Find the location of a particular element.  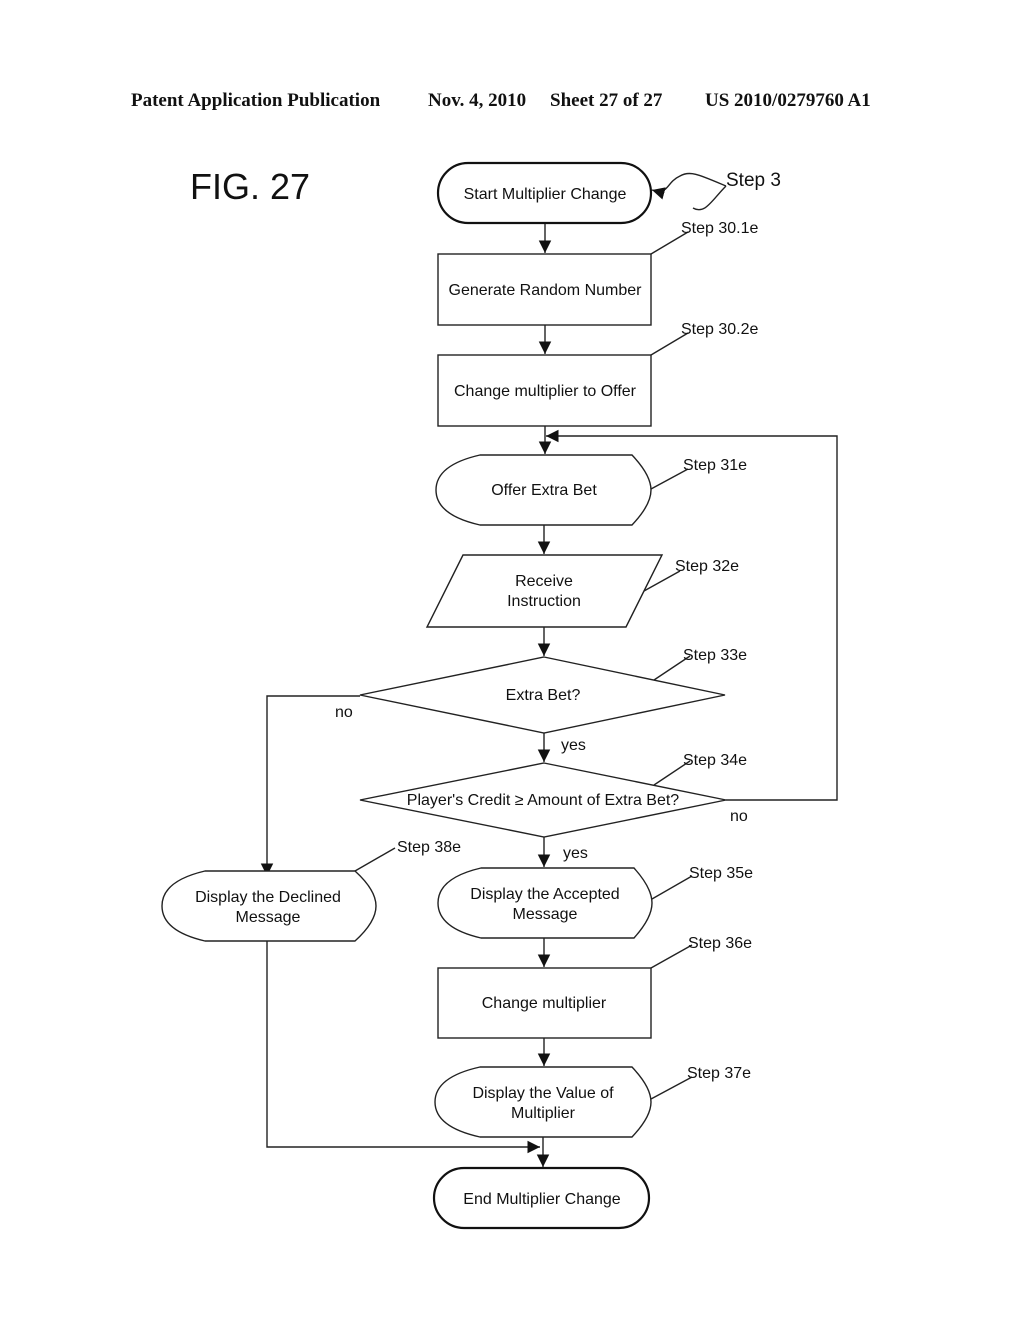

node-end: End Multiplier Change is located at coordinates (541, 1198).